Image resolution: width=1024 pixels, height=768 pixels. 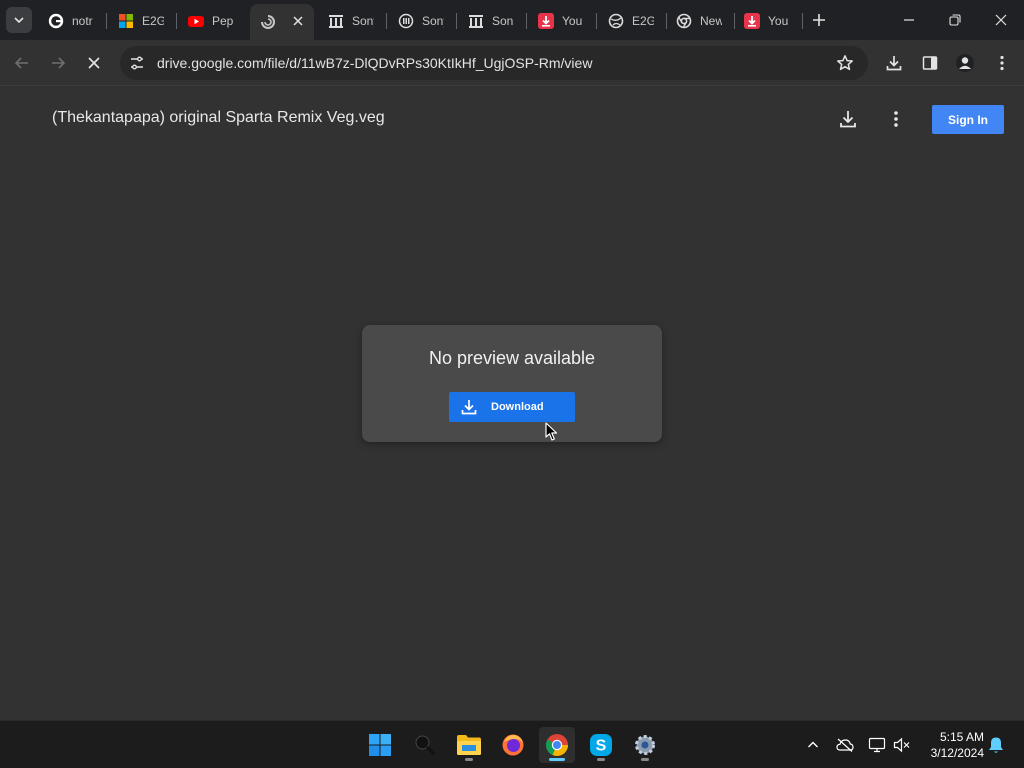 I want to click on taskbar-search-button, so click(x=425, y=745).